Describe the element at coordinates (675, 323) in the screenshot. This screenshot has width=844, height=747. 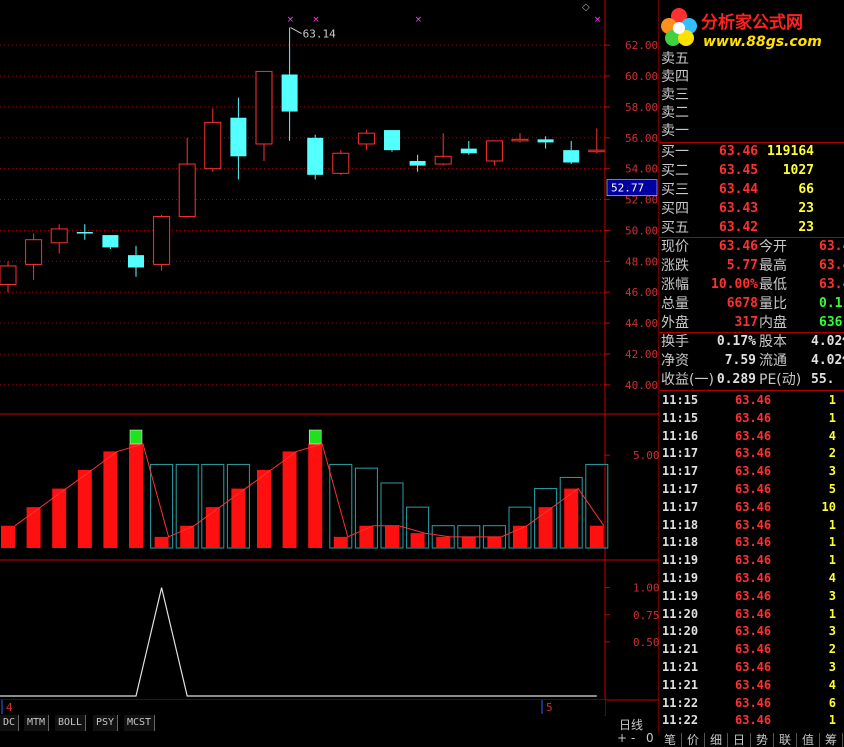
I see `quote-label: 外盘` at that location.